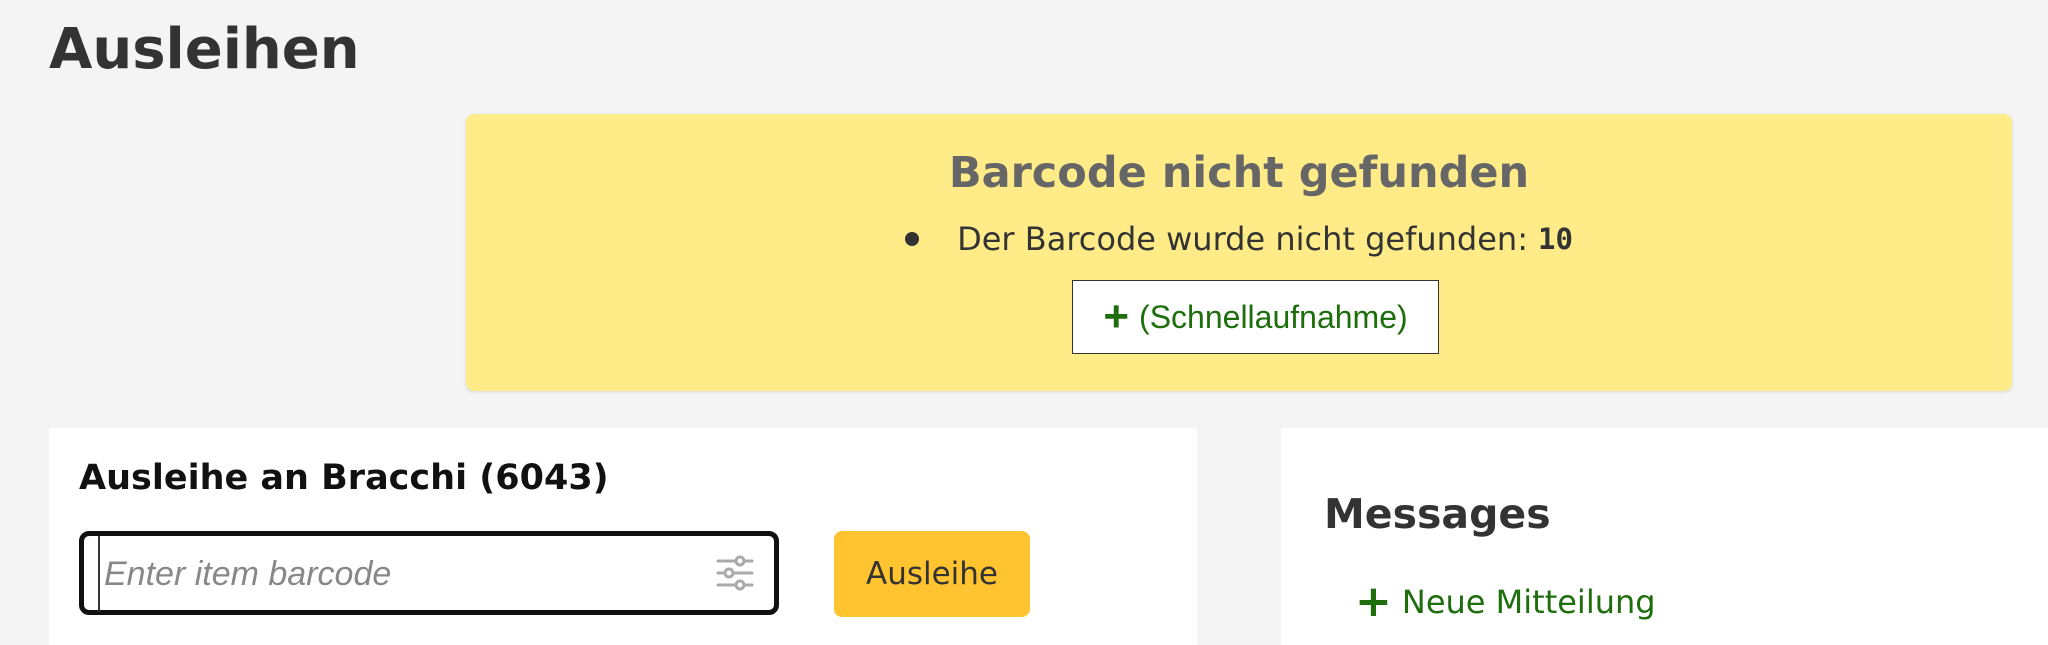 This screenshot has height=645, width=2048. Describe the element at coordinates (912, 239) in the screenshot. I see `bullet-icon` at that location.